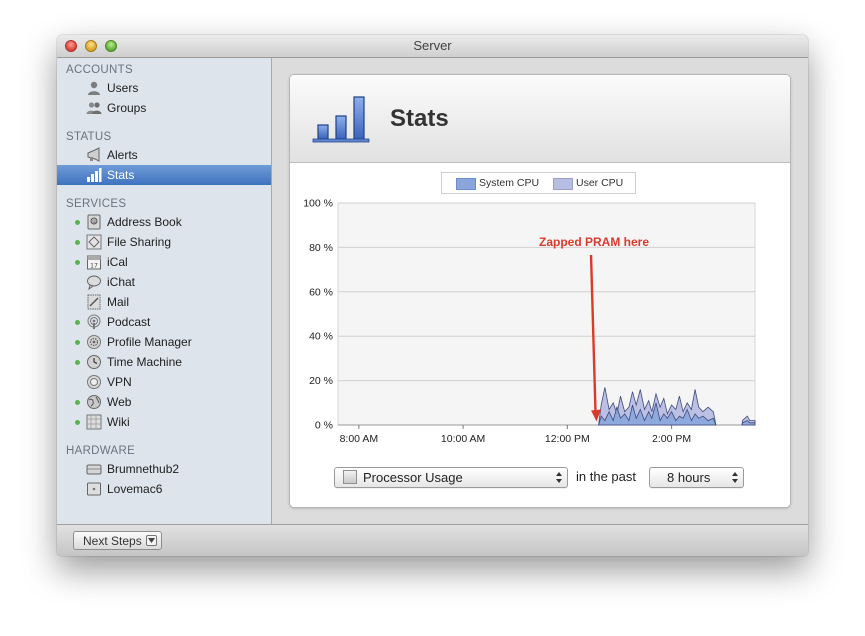 The image size is (865, 636). I want to click on y-tick-label: 100 %, so click(318, 204).